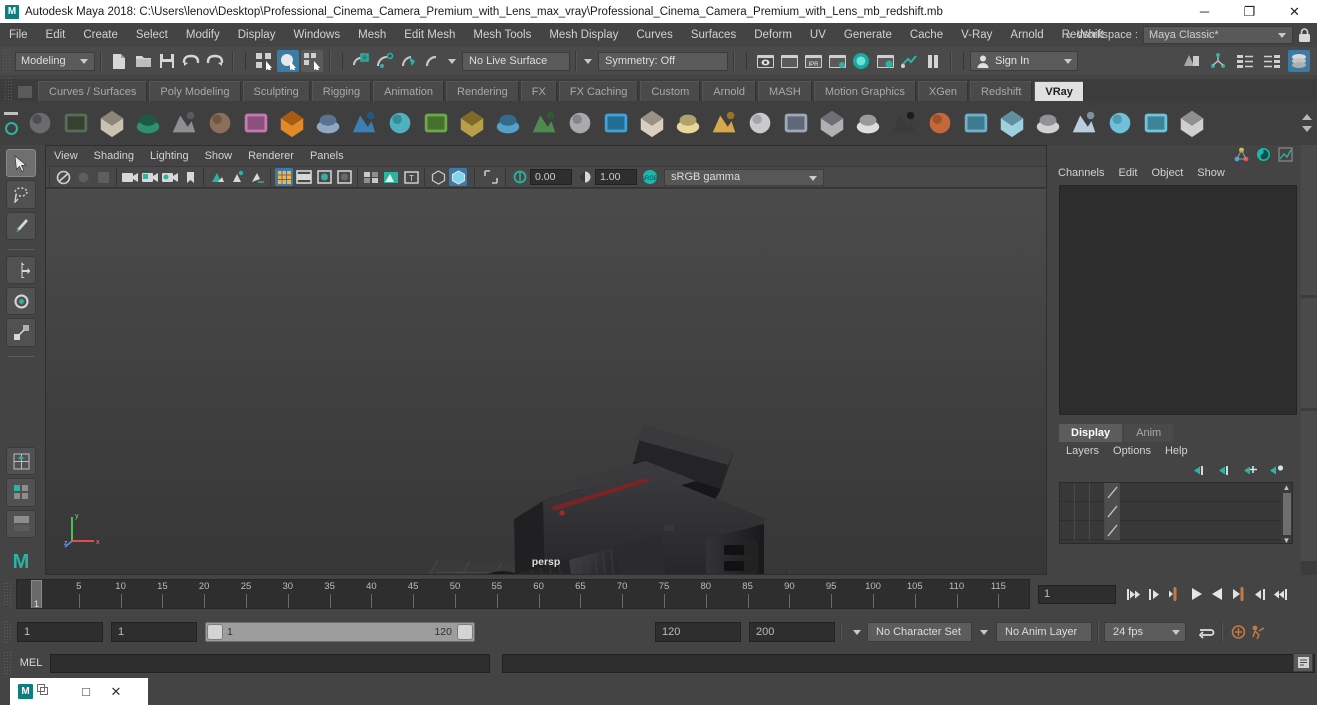 The width and height of the screenshot is (1317, 705). What do you see at coordinates (433, 61) in the screenshot?
I see `snap-to-view-plane-icon` at bounding box center [433, 61].